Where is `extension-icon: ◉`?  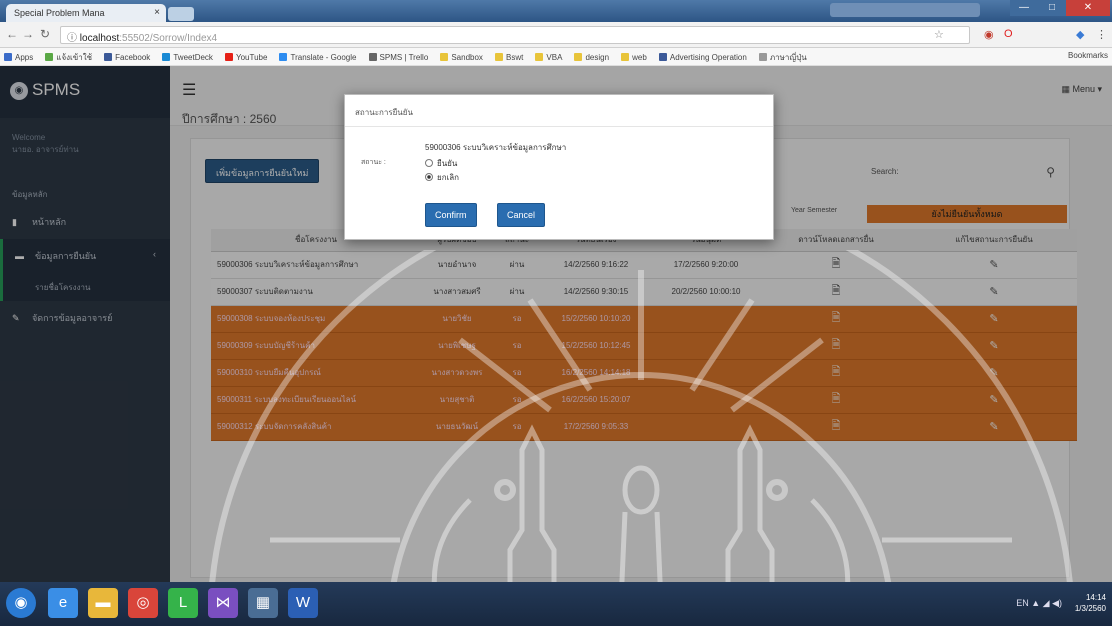 extension-icon: ◉ is located at coordinates (989, 34).